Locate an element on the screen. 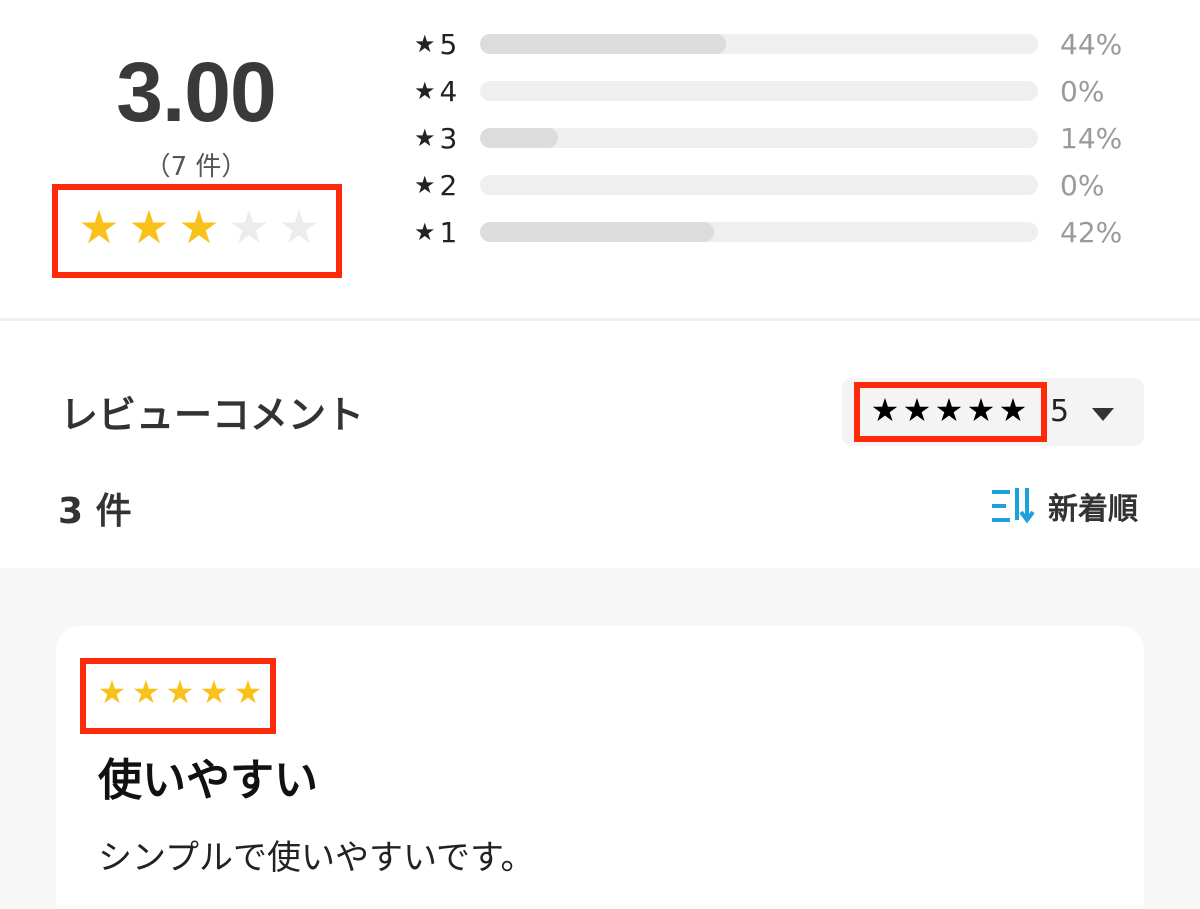 The image size is (1200, 909). distribution-star-number: 2 is located at coordinates (448, 185).